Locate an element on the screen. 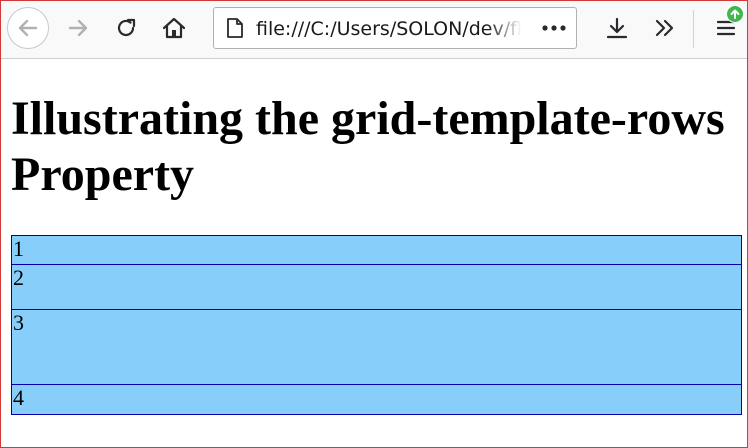  reload-button is located at coordinates (126, 28).